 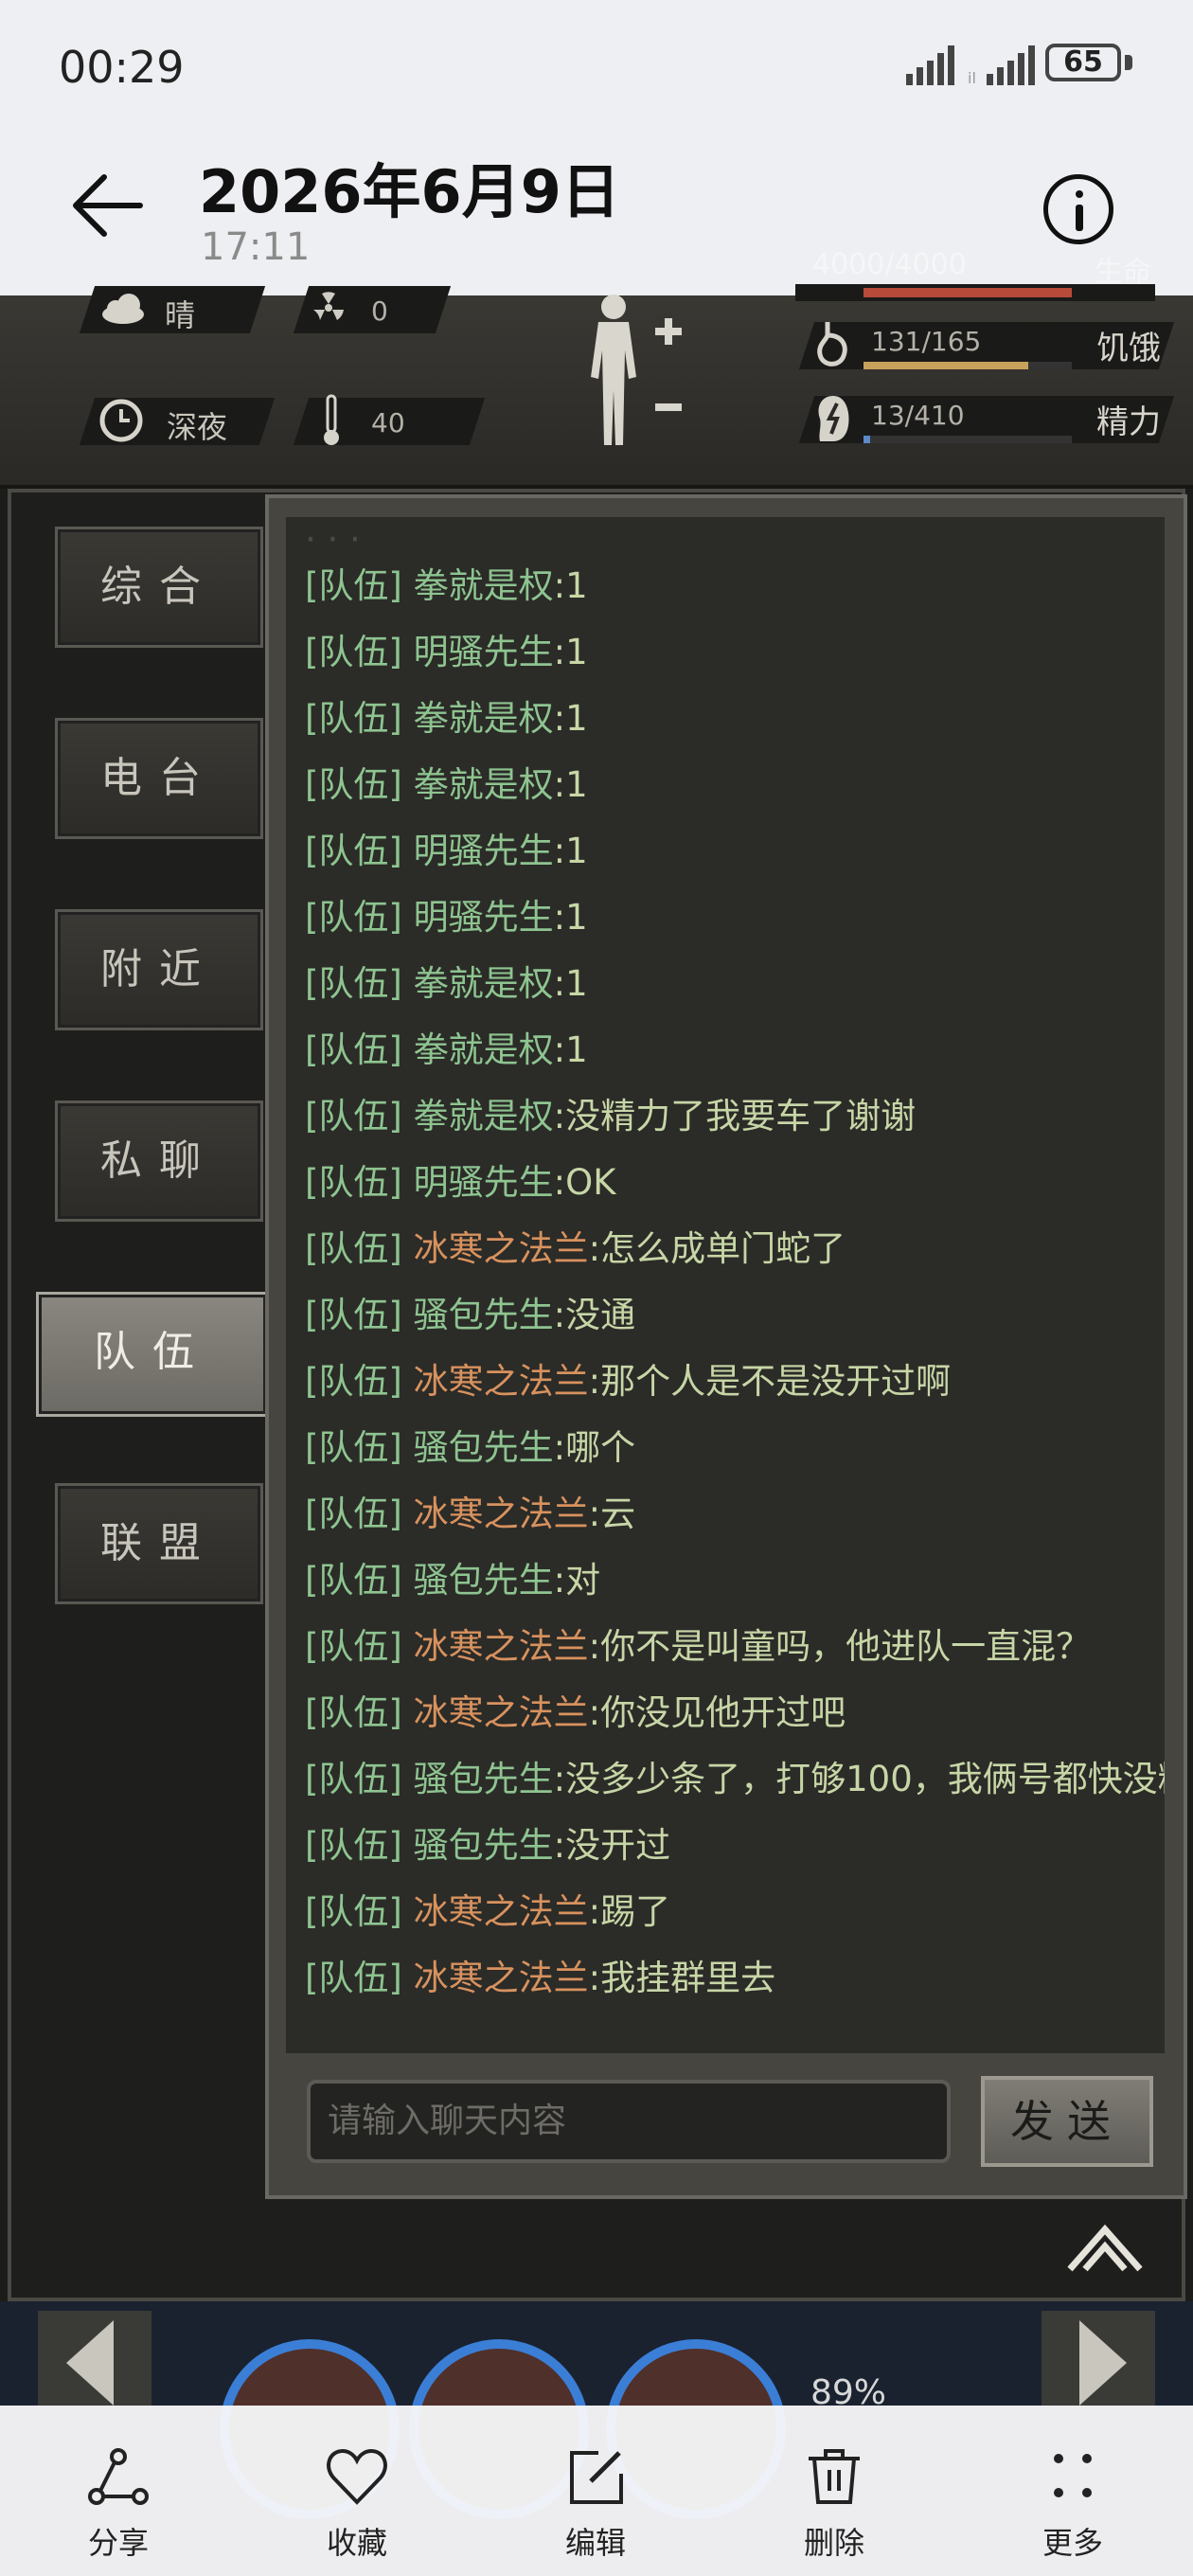 What do you see at coordinates (1073, 2503) in the screenshot?
I see `more-button: 更多` at bounding box center [1073, 2503].